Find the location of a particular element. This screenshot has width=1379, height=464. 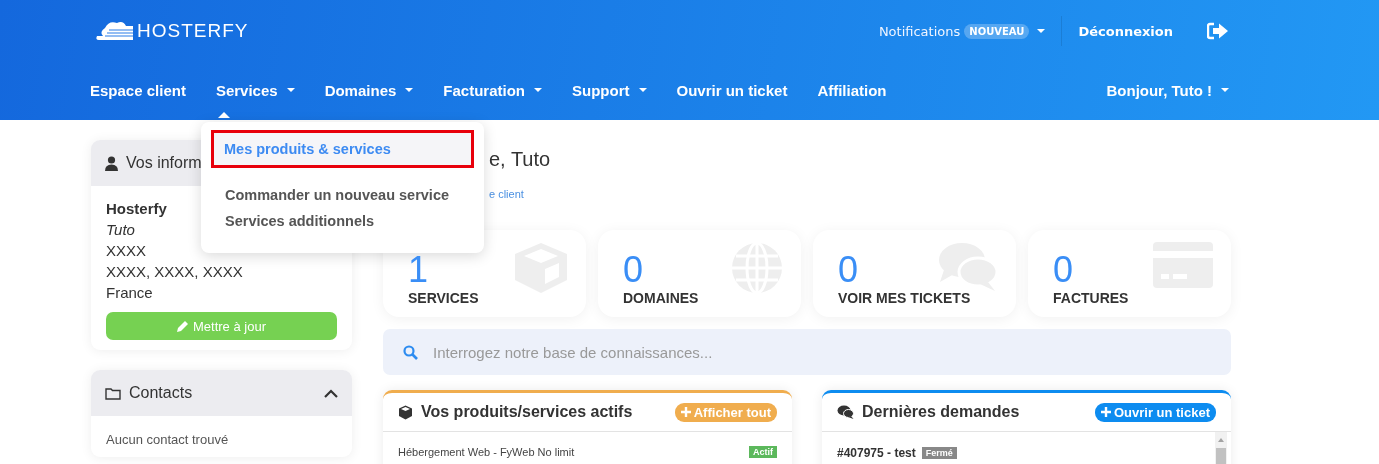

address-line: XXXX, XXXX, XXXX is located at coordinates (174, 272).